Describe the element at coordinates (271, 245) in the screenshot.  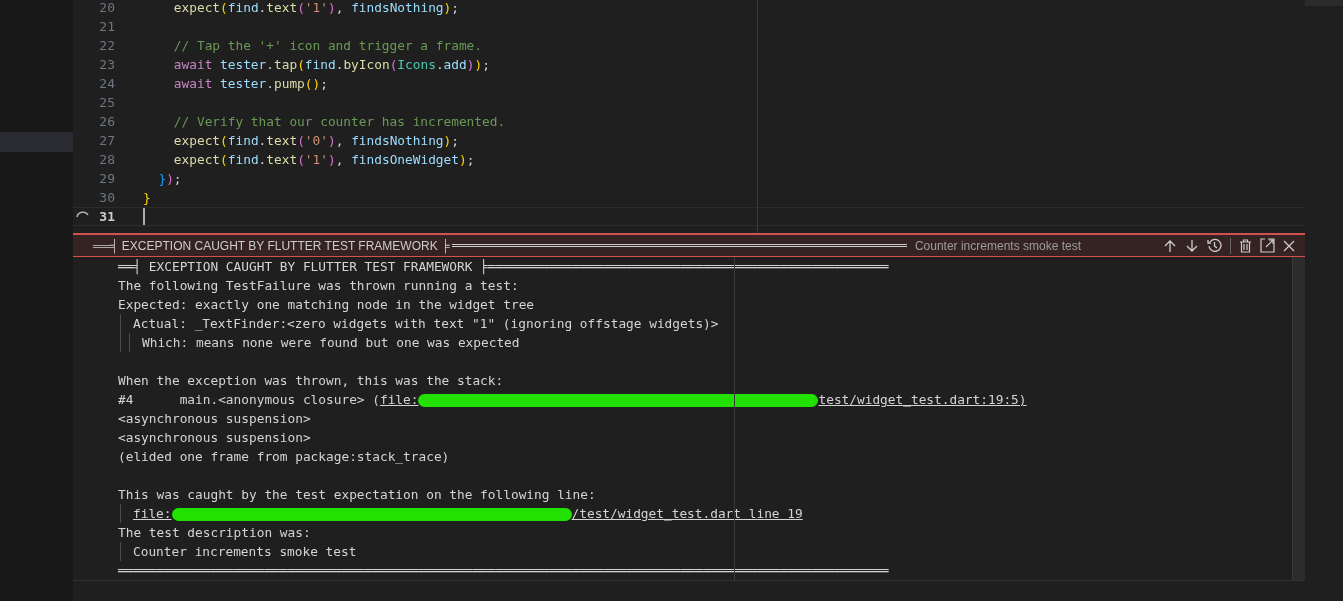
I see `peek-title: ══╡ EXCEPTION CAUGHT BY FLUTTER TEST FRAMEWORK ╞` at that location.